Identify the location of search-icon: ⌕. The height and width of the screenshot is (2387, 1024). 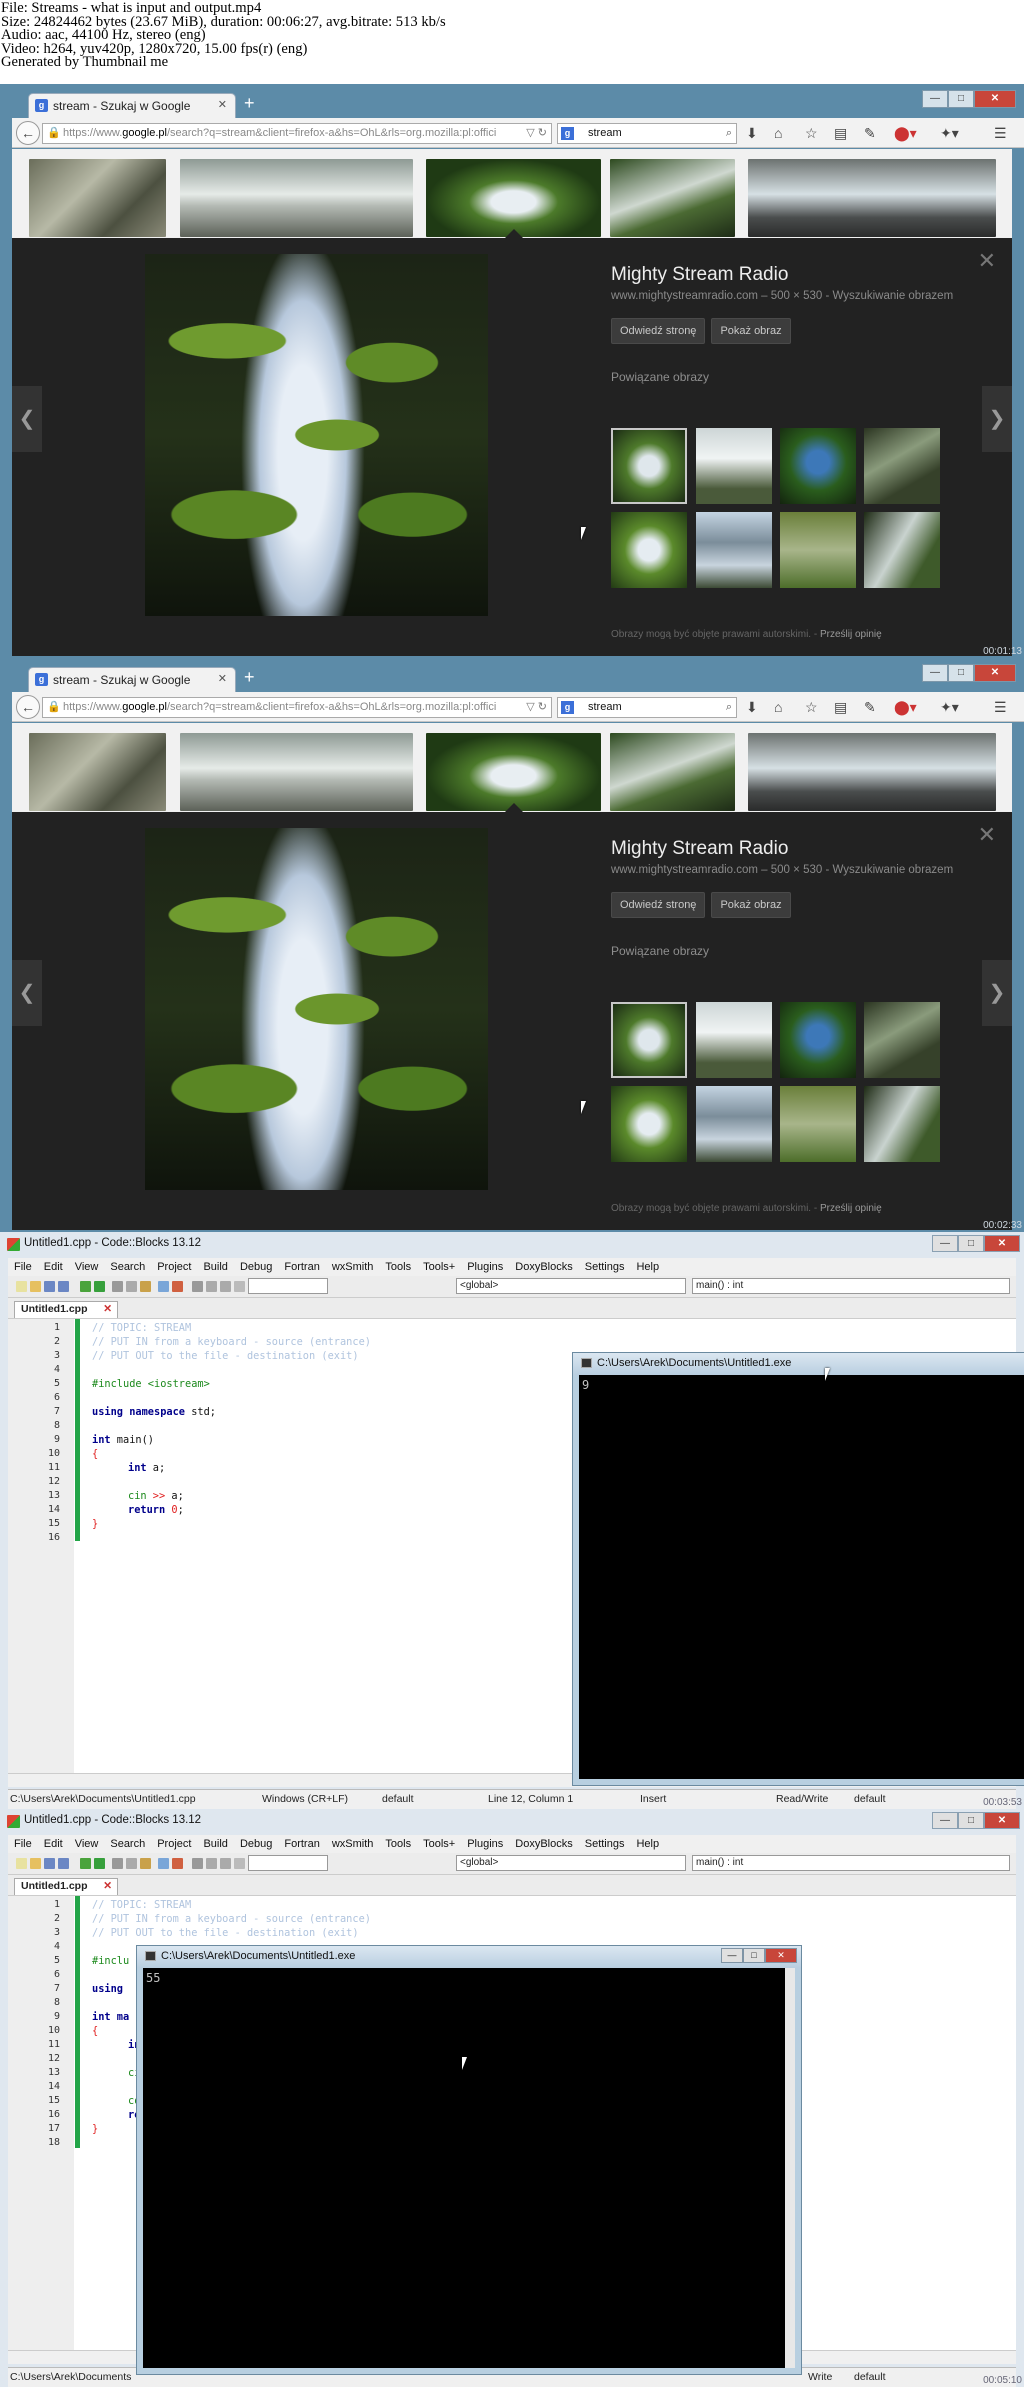
(729, 707).